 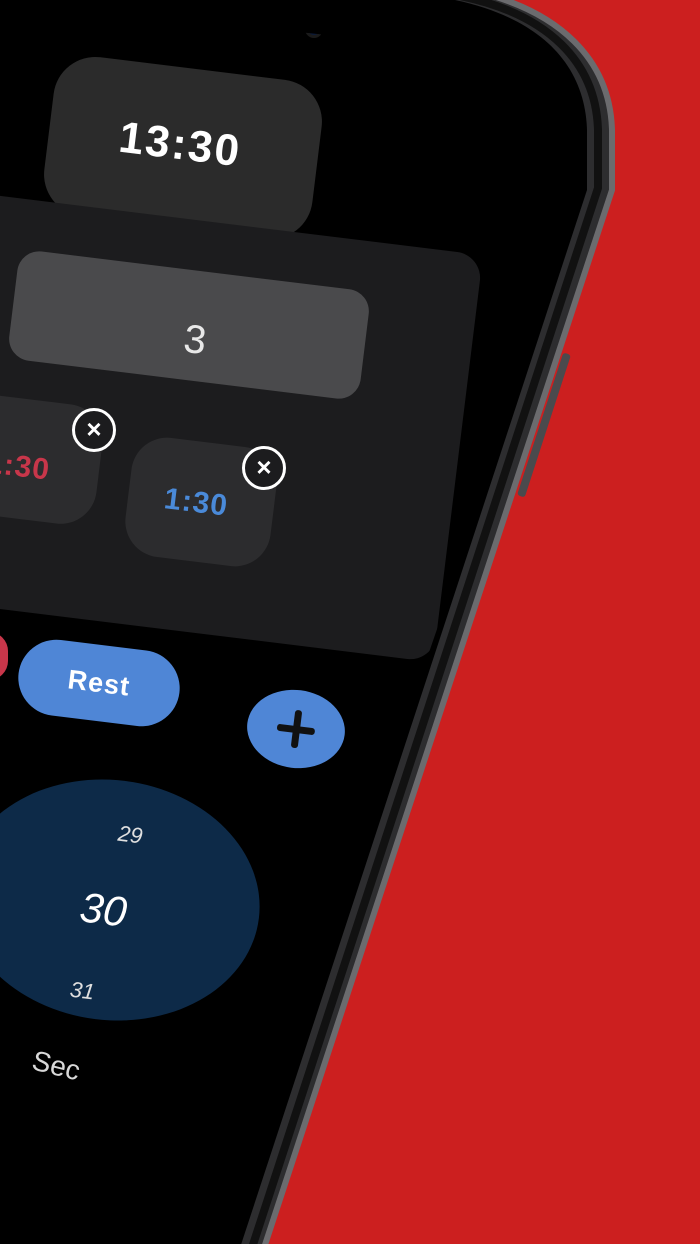 What do you see at coordinates (56, 1065) in the screenshot?
I see `picker-unit-label: Sec` at bounding box center [56, 1065].